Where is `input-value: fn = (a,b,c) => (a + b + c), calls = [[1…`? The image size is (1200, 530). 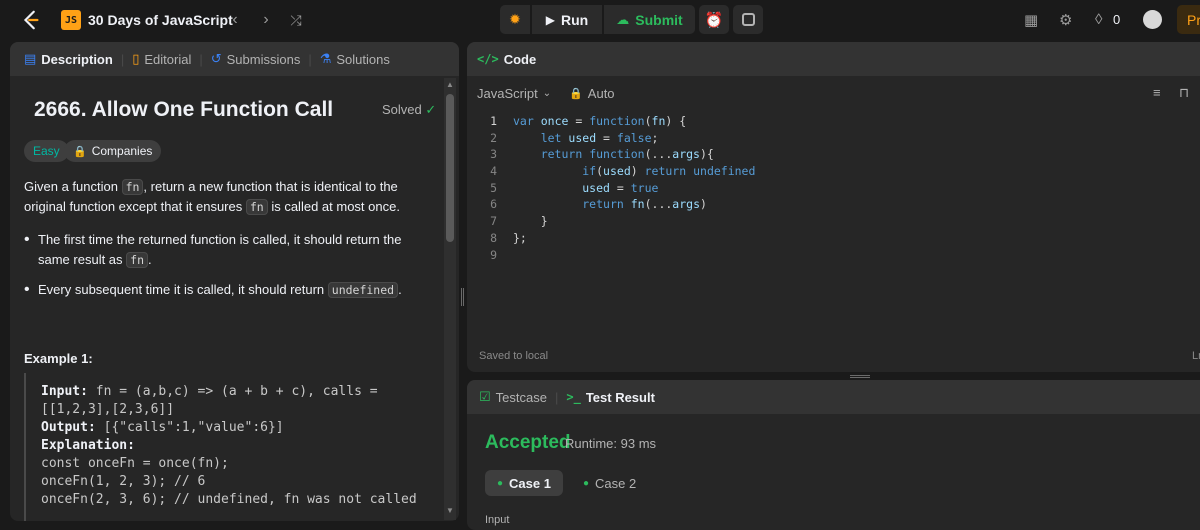 input-value: fn = (a,b,c) => (a + b + c), calls = [[1… is located at coordinates (209, 400).